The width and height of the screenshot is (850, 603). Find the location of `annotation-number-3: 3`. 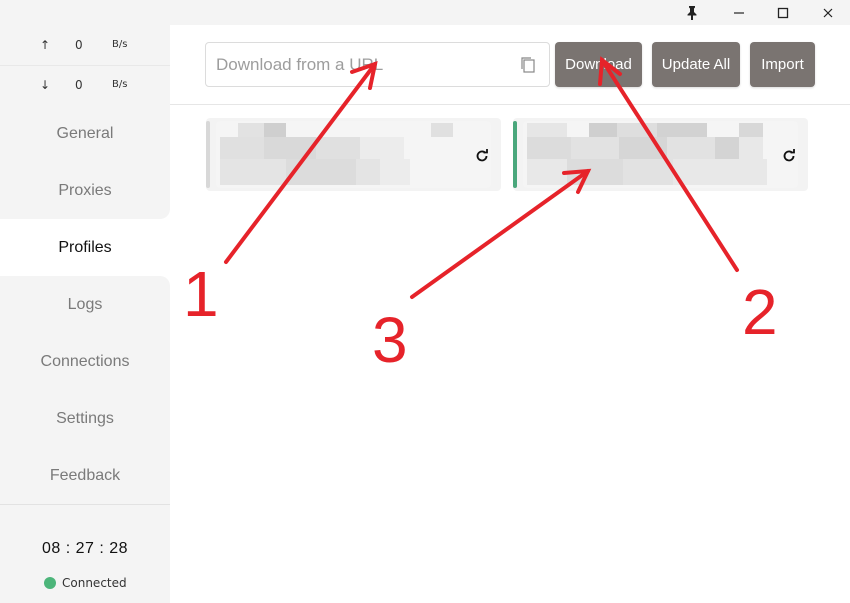

annotation-number-3: 3 is located at coordinates (390, 340).